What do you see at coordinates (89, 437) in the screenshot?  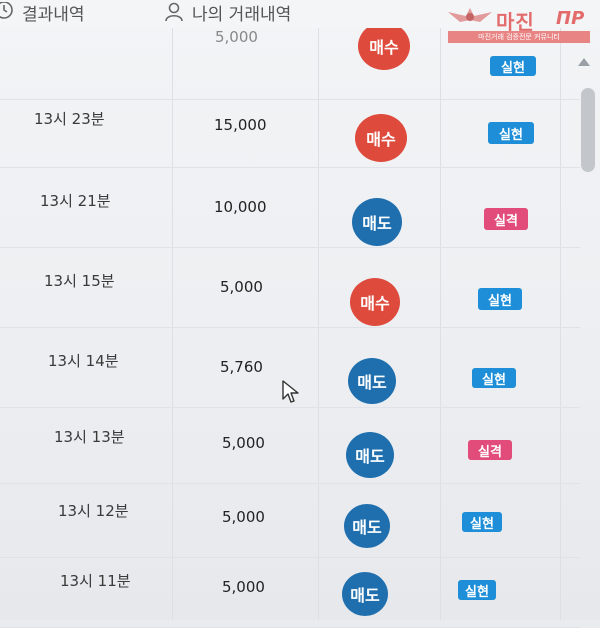 I see `trade-time: 13시 13분` at bounding box center [89, 437].